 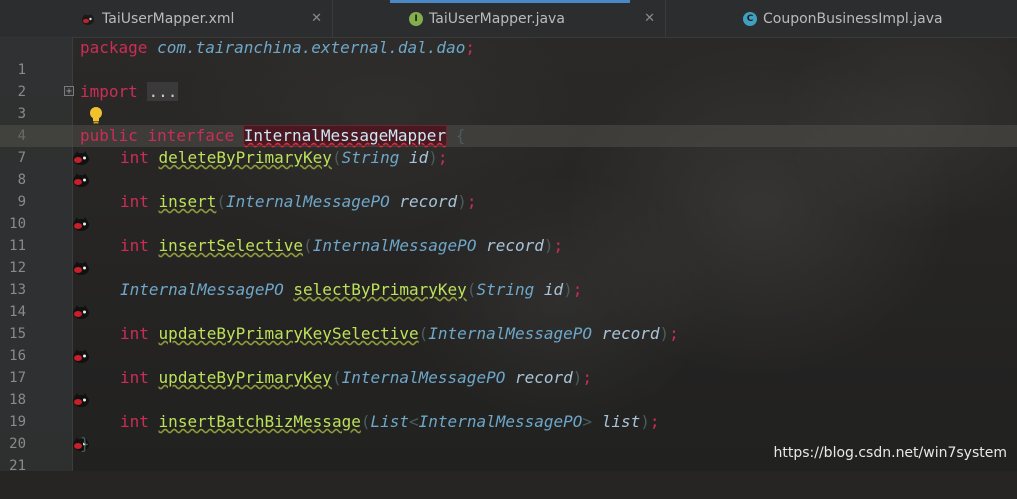 What do you see at coordinates (508, 409) in the screenshot?
I see `code-line: 19` at bounding box center [508, 409].